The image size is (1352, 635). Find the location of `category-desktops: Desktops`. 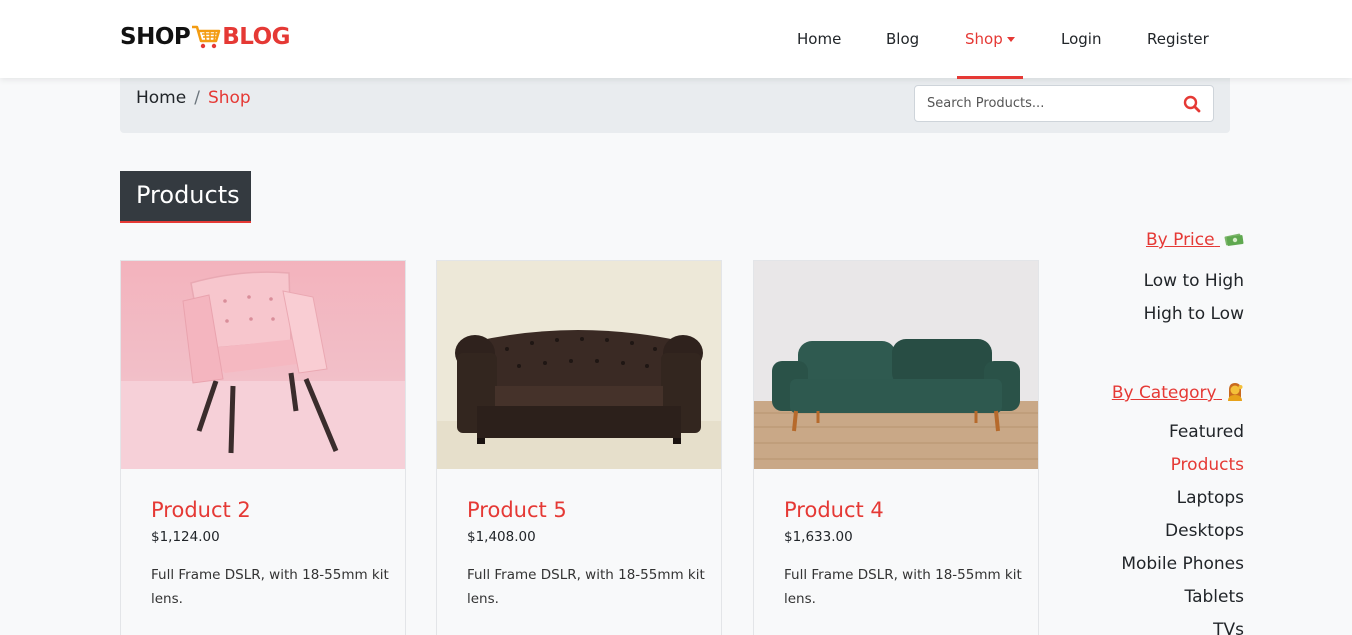

category-desktops: Desktops is located at coordinates (1204, 531).